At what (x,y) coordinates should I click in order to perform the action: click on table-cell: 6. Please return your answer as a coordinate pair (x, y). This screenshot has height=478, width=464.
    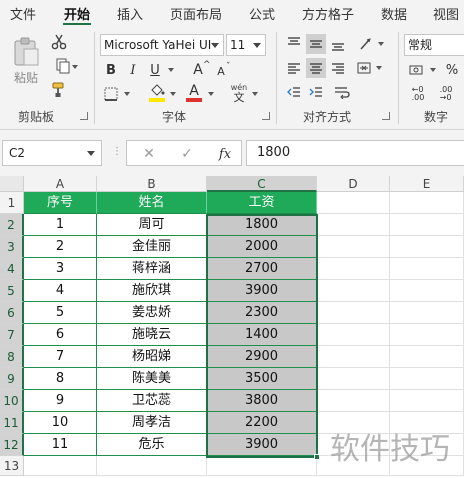
    Looking at the image, I should click on (60, 335).